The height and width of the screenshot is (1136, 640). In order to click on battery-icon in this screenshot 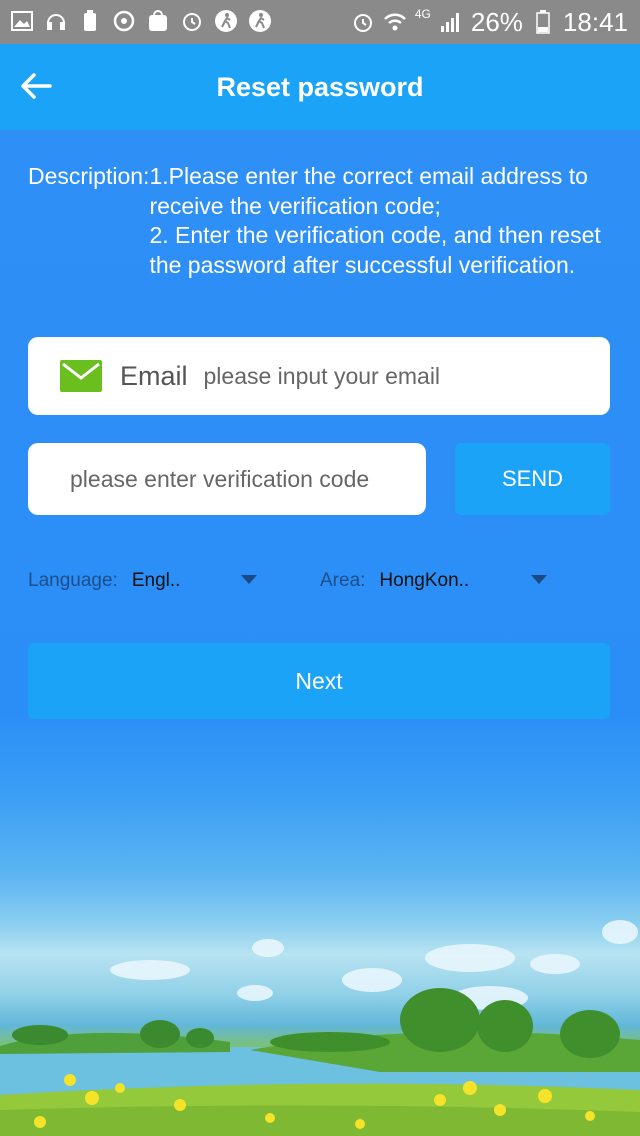, I will do `click(543, 22)`.